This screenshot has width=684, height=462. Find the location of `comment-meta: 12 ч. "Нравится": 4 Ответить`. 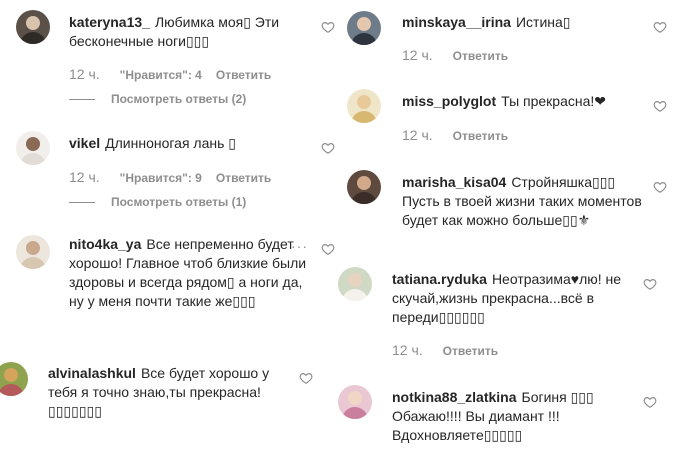

comment-meta: 12 ч. "Нравится": 4 Ответить is located at coordinates (177, 74).